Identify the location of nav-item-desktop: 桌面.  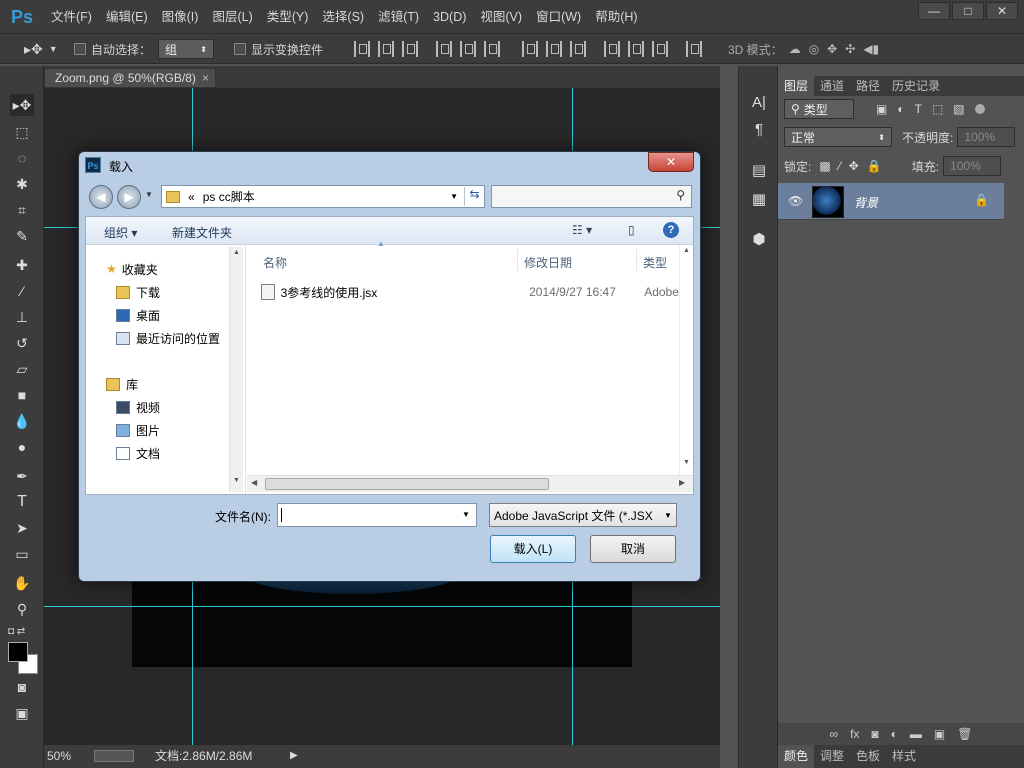
(138, 315).